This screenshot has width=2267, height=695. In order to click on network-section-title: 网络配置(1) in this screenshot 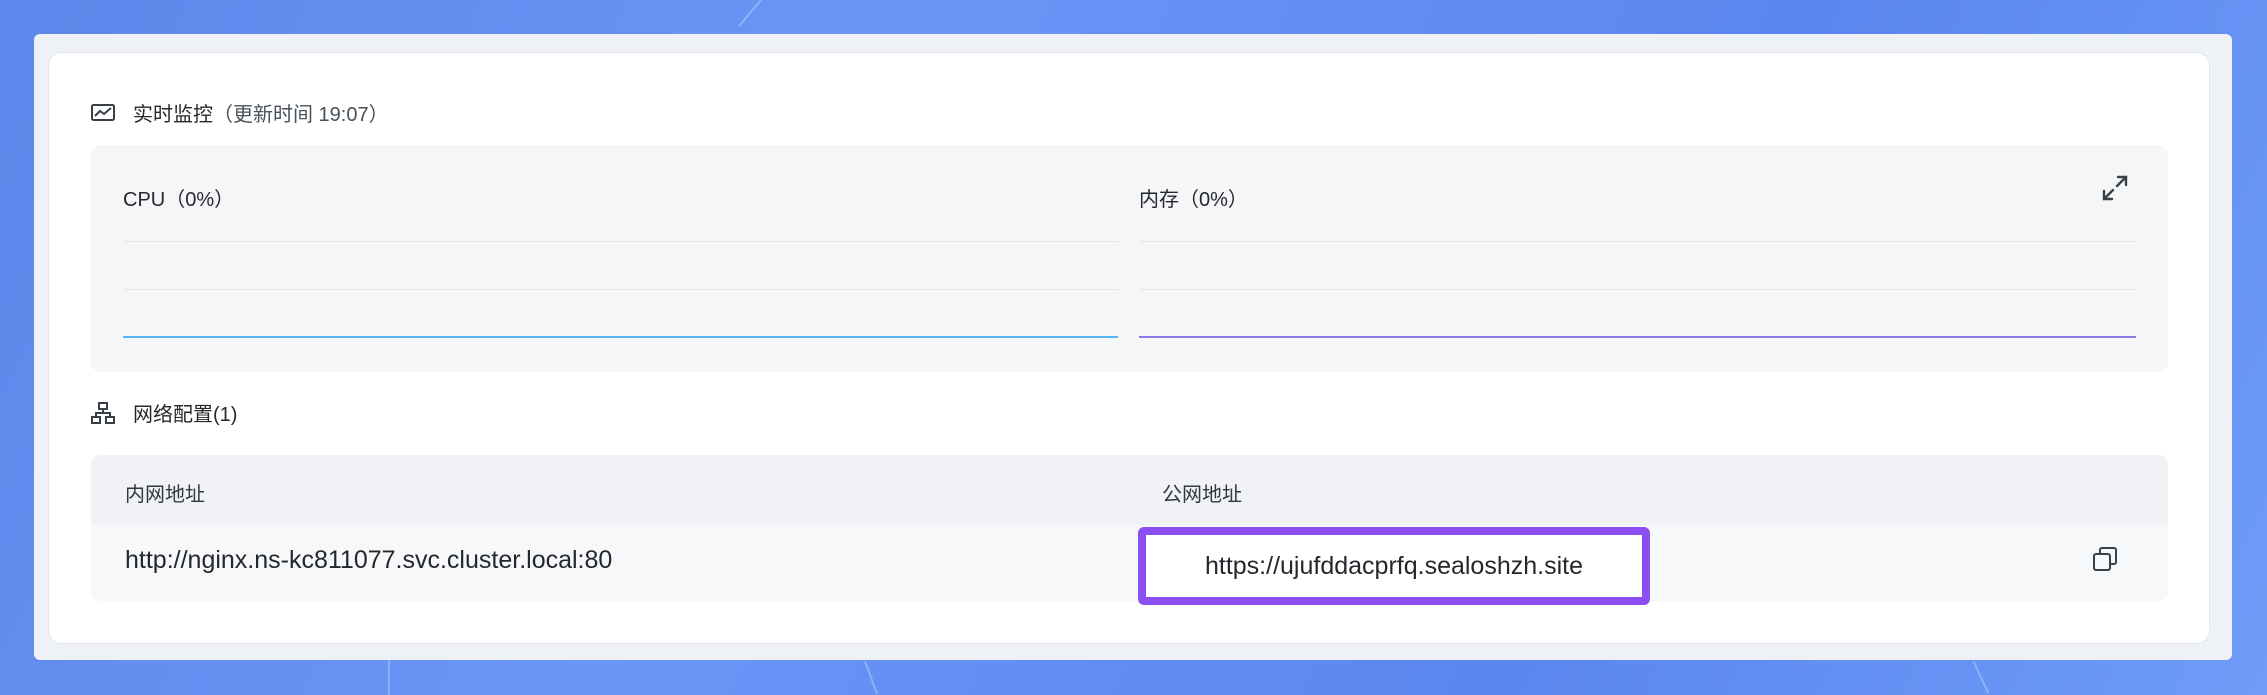, I will do `click(164, 412)`.